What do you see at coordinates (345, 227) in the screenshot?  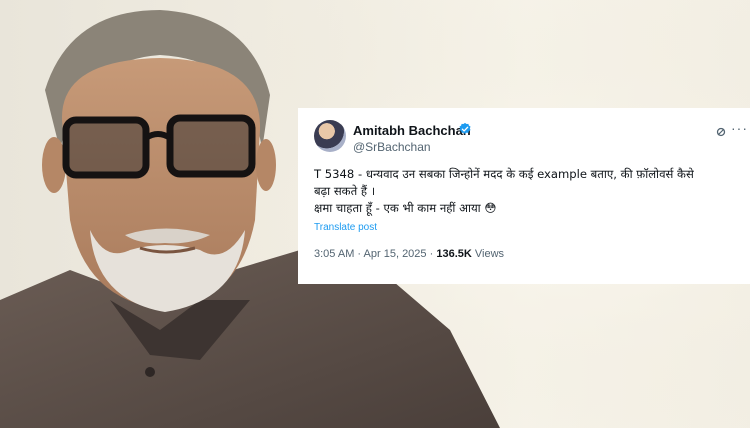 I see `translate-post-link: Translate post` at bounding box center [345, 227].